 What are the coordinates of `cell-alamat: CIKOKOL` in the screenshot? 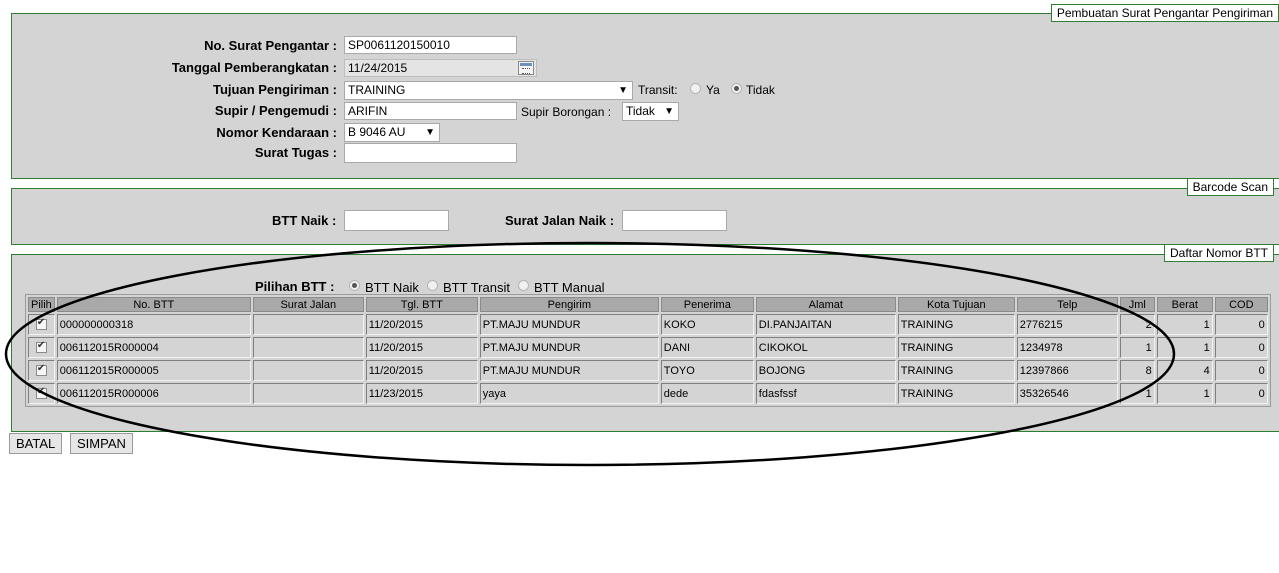 It's located at (825, 347).